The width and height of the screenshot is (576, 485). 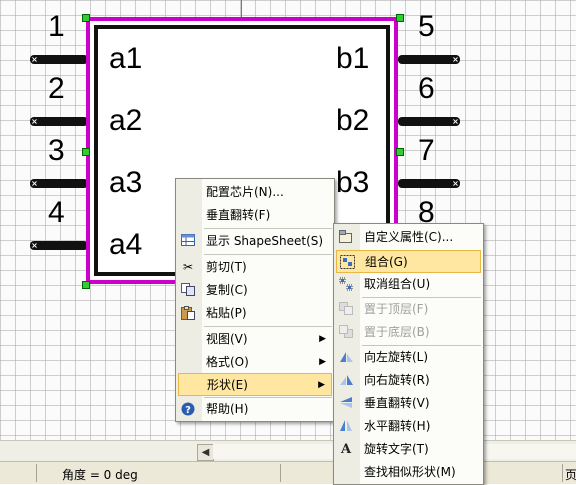 I want to click on ungroup-icon, so click(x=346, y=284).